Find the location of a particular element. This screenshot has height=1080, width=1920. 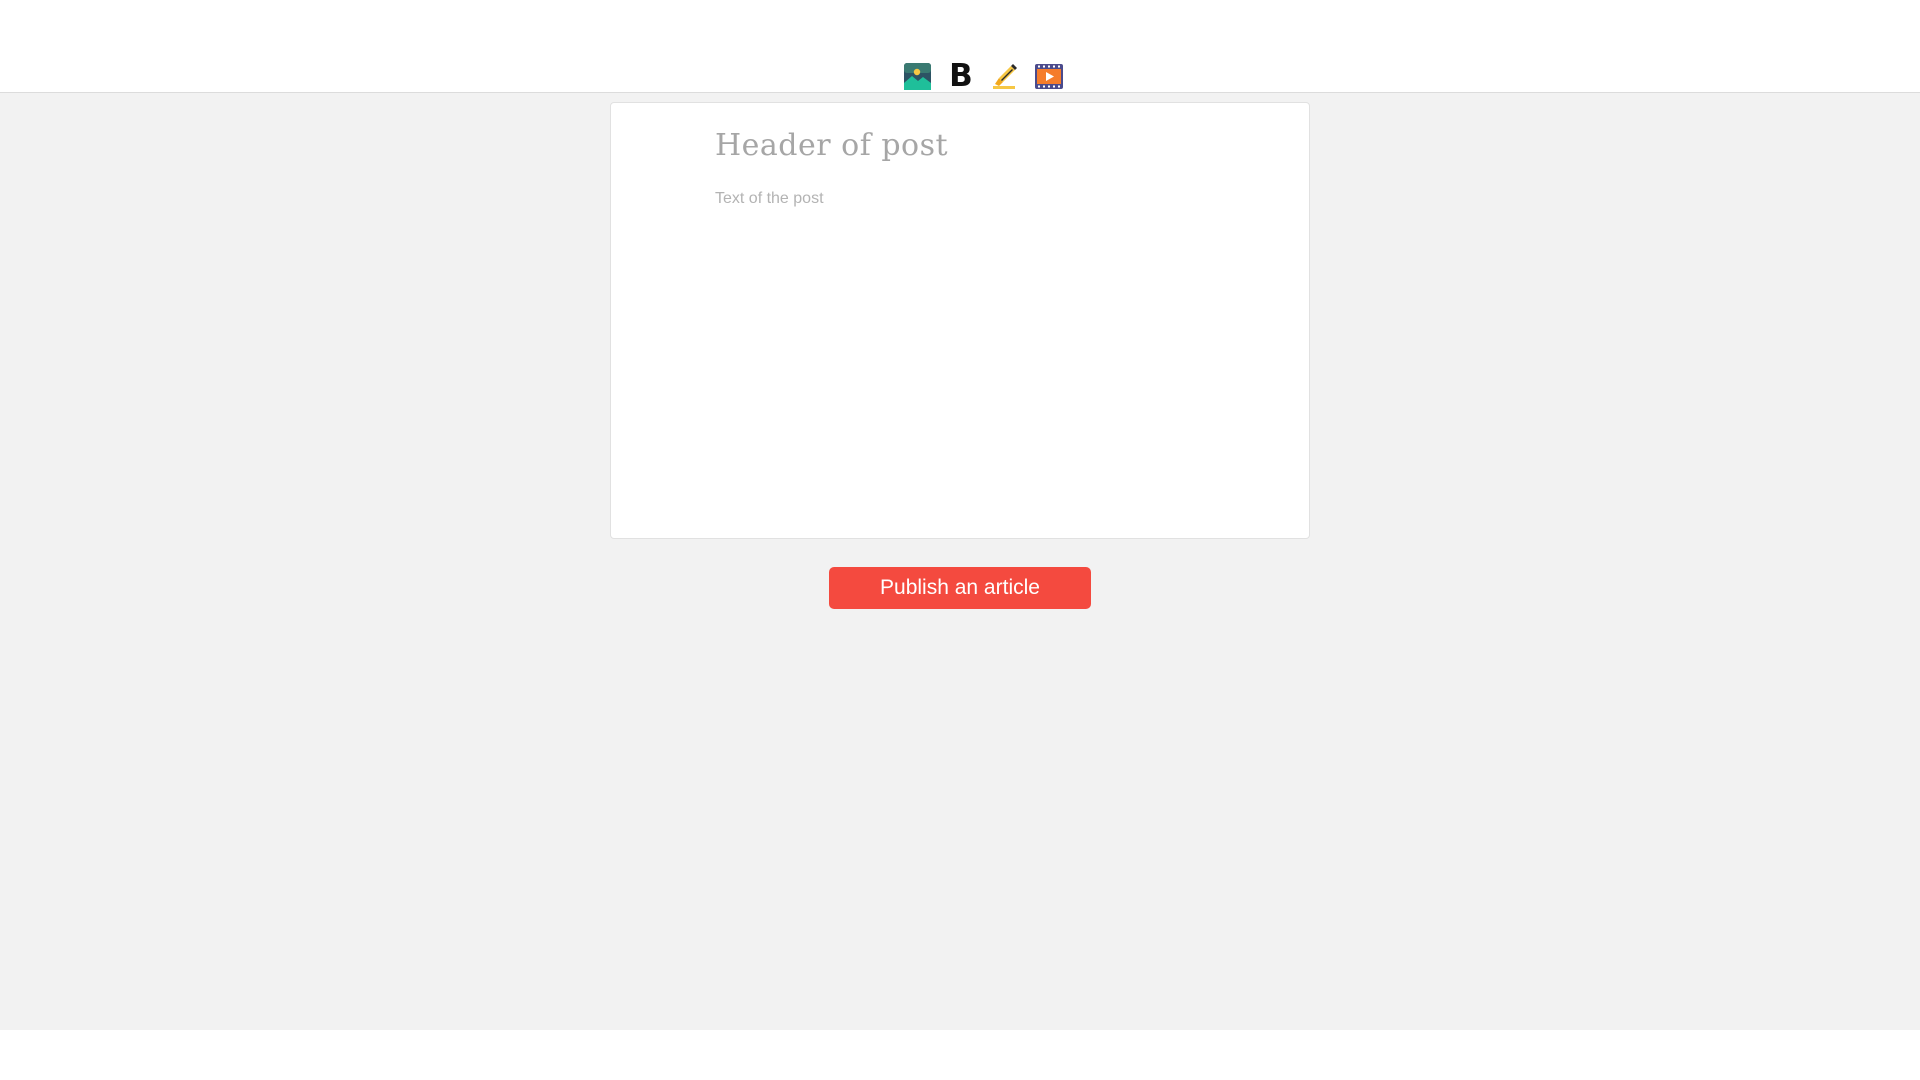

image-icon is located at coordinates (917, 76).